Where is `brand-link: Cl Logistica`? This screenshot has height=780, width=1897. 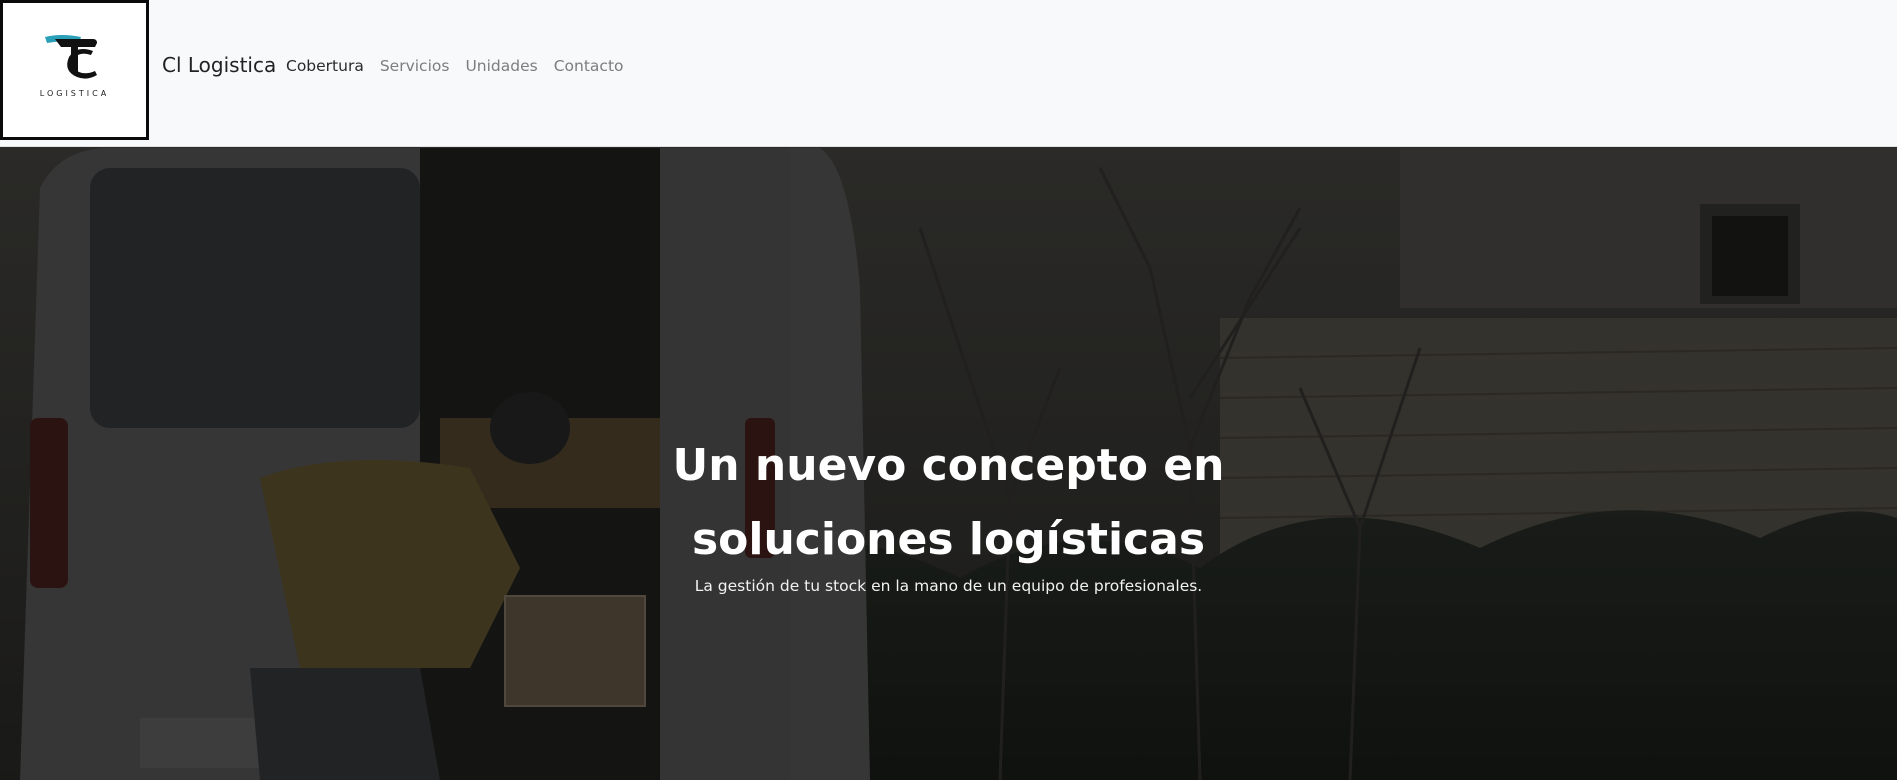
brand-link: Cl Logistica is located at coordinates (219, 65).